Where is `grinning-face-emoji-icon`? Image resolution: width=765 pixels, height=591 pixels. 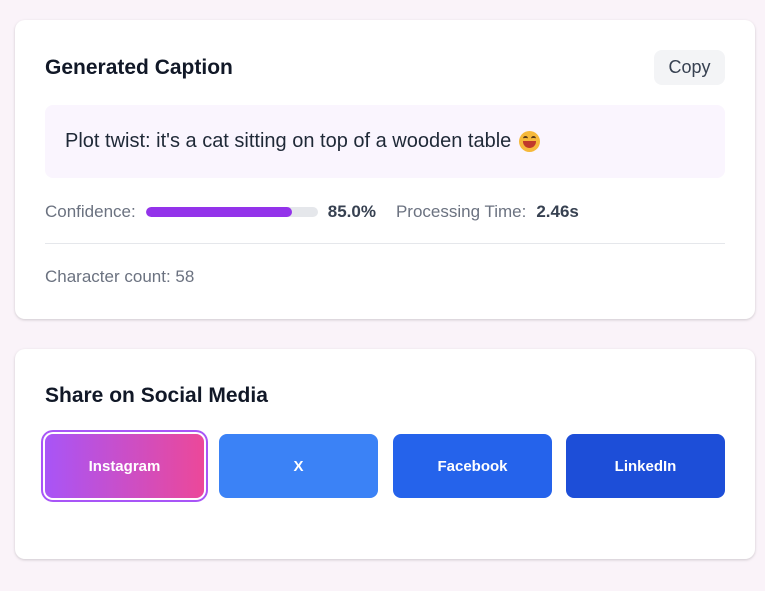
grinning-face-emoji-icon is located at coordinates (530, 141).